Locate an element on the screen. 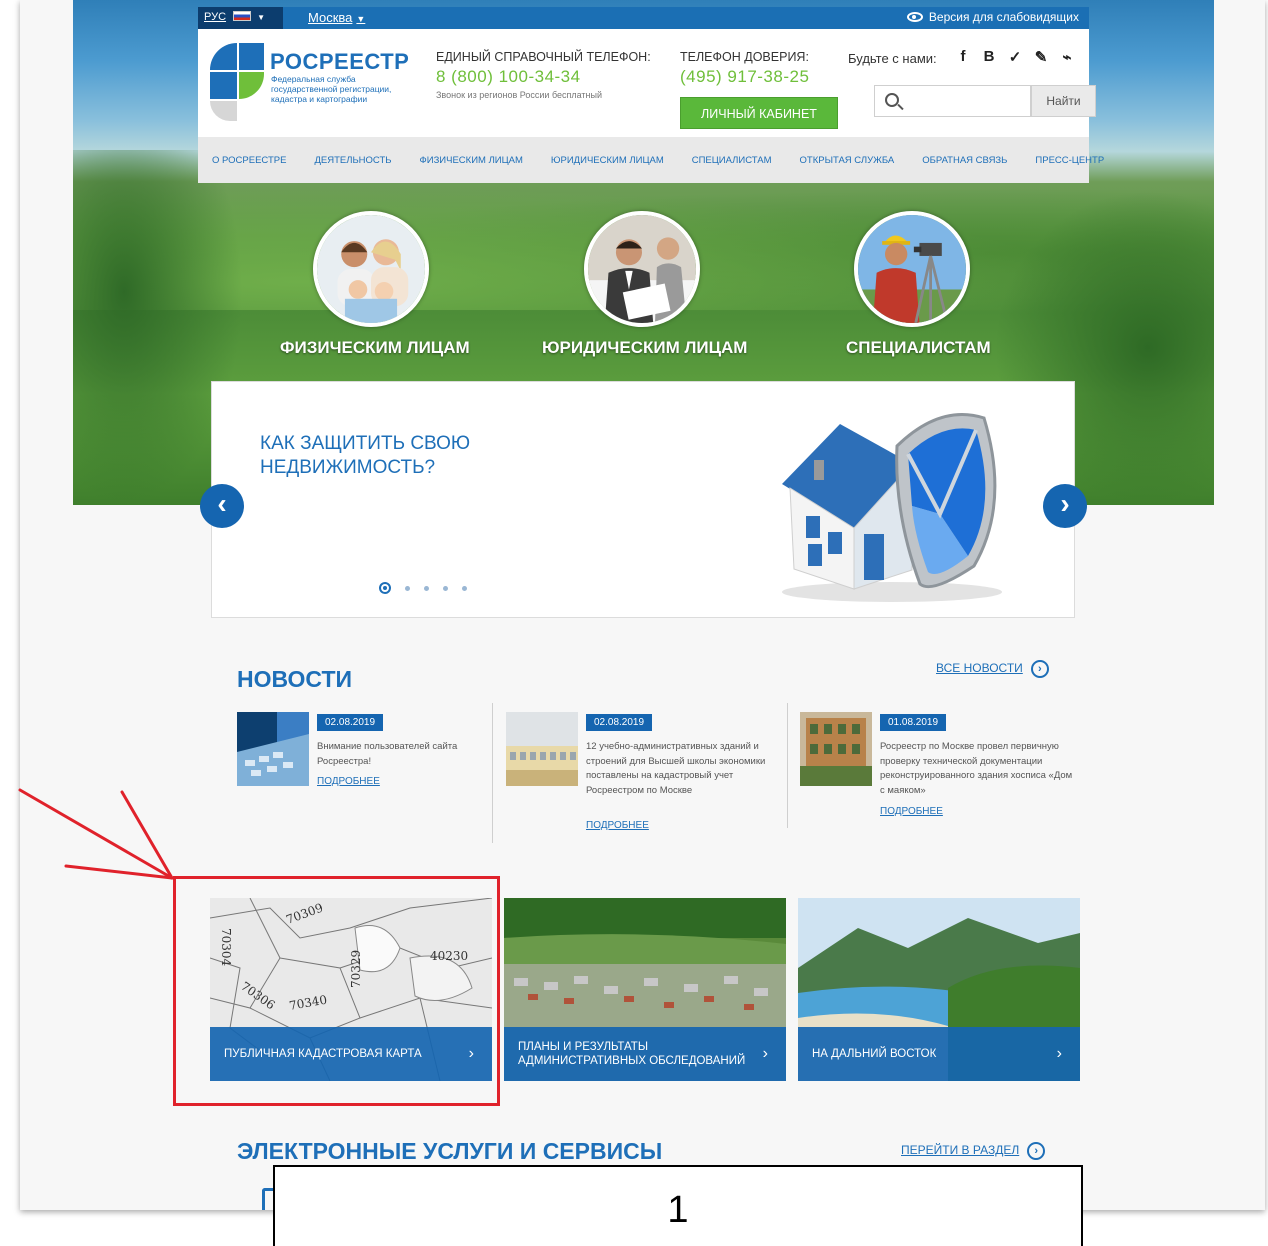  house-shield-icon is located at coordinates (892, 507).